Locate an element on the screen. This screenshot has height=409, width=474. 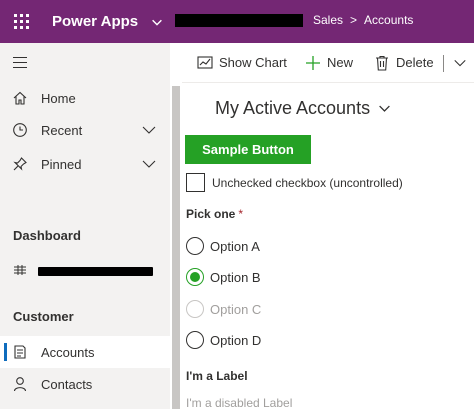
view-title: My Active Accounts is located at coordinates (293, 108).